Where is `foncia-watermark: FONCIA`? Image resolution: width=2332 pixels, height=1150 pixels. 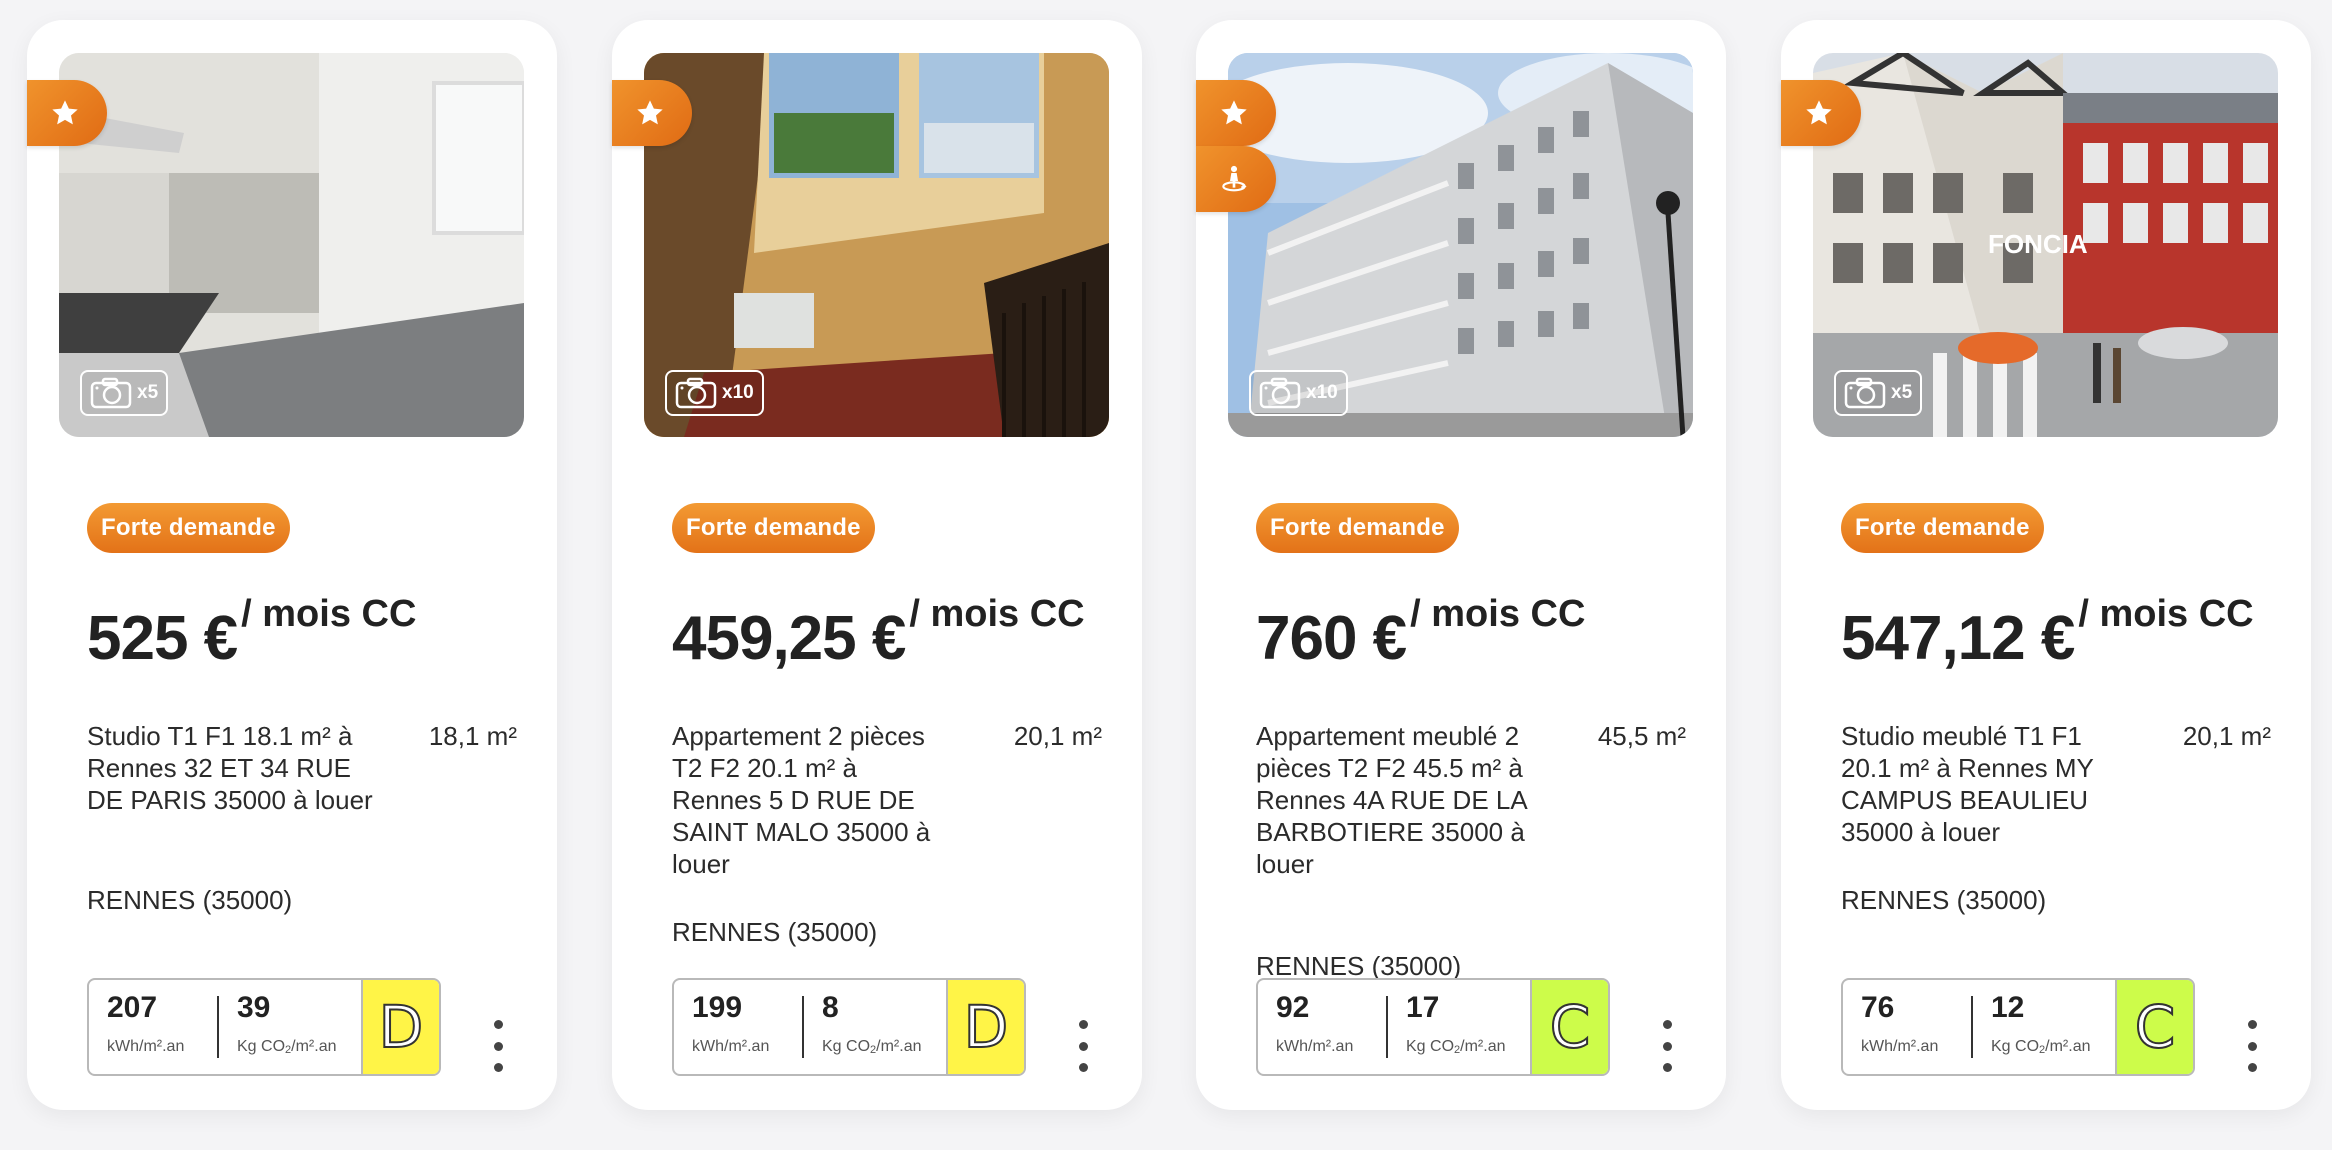 foncia-watermark: FONCIA is located at coordinates (2038, 244).